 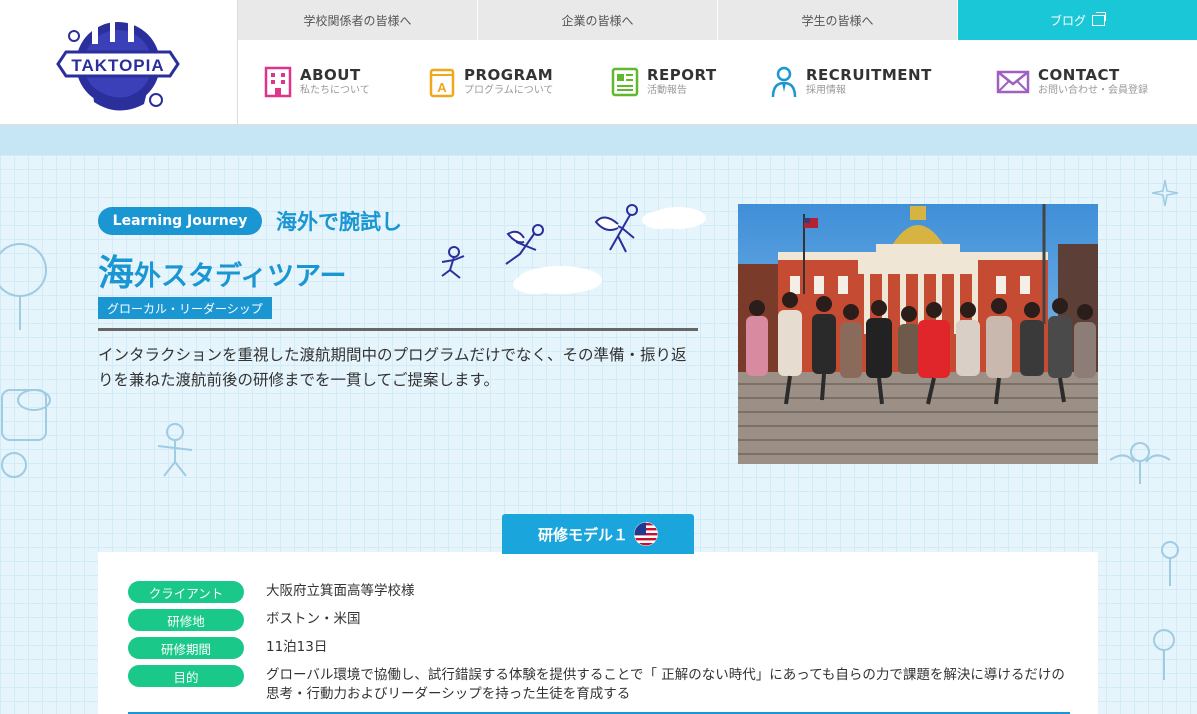 I want to click on nav-program: A PROGRAM プログラムについて, so click(x=490, y=86).